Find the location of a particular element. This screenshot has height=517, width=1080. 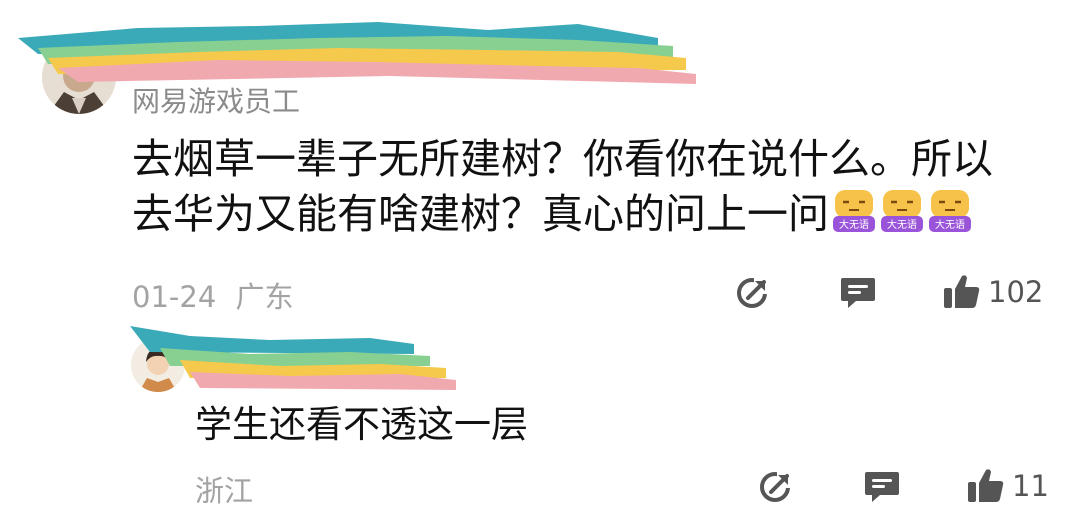

like-button: 11 is located at coordinates (1007, 486).